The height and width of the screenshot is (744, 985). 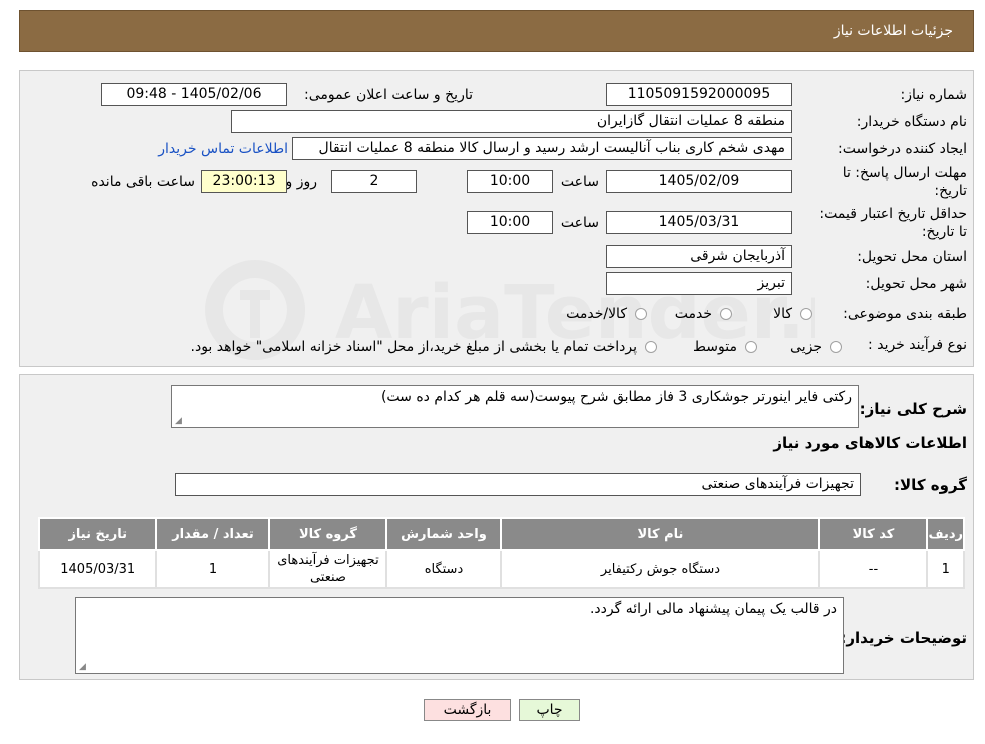 What do you see at coordinates (916, 284) in the screenshot?
I see `city-label: شهر محل تحویل:` at bounding box center [916, 284].